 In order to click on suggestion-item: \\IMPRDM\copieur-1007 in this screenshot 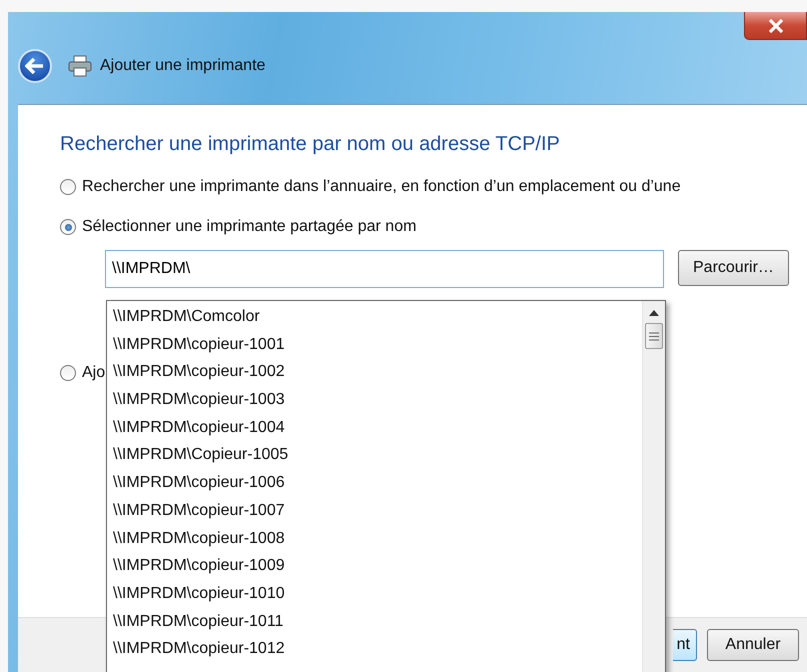, I will do `click(374, 510)`.